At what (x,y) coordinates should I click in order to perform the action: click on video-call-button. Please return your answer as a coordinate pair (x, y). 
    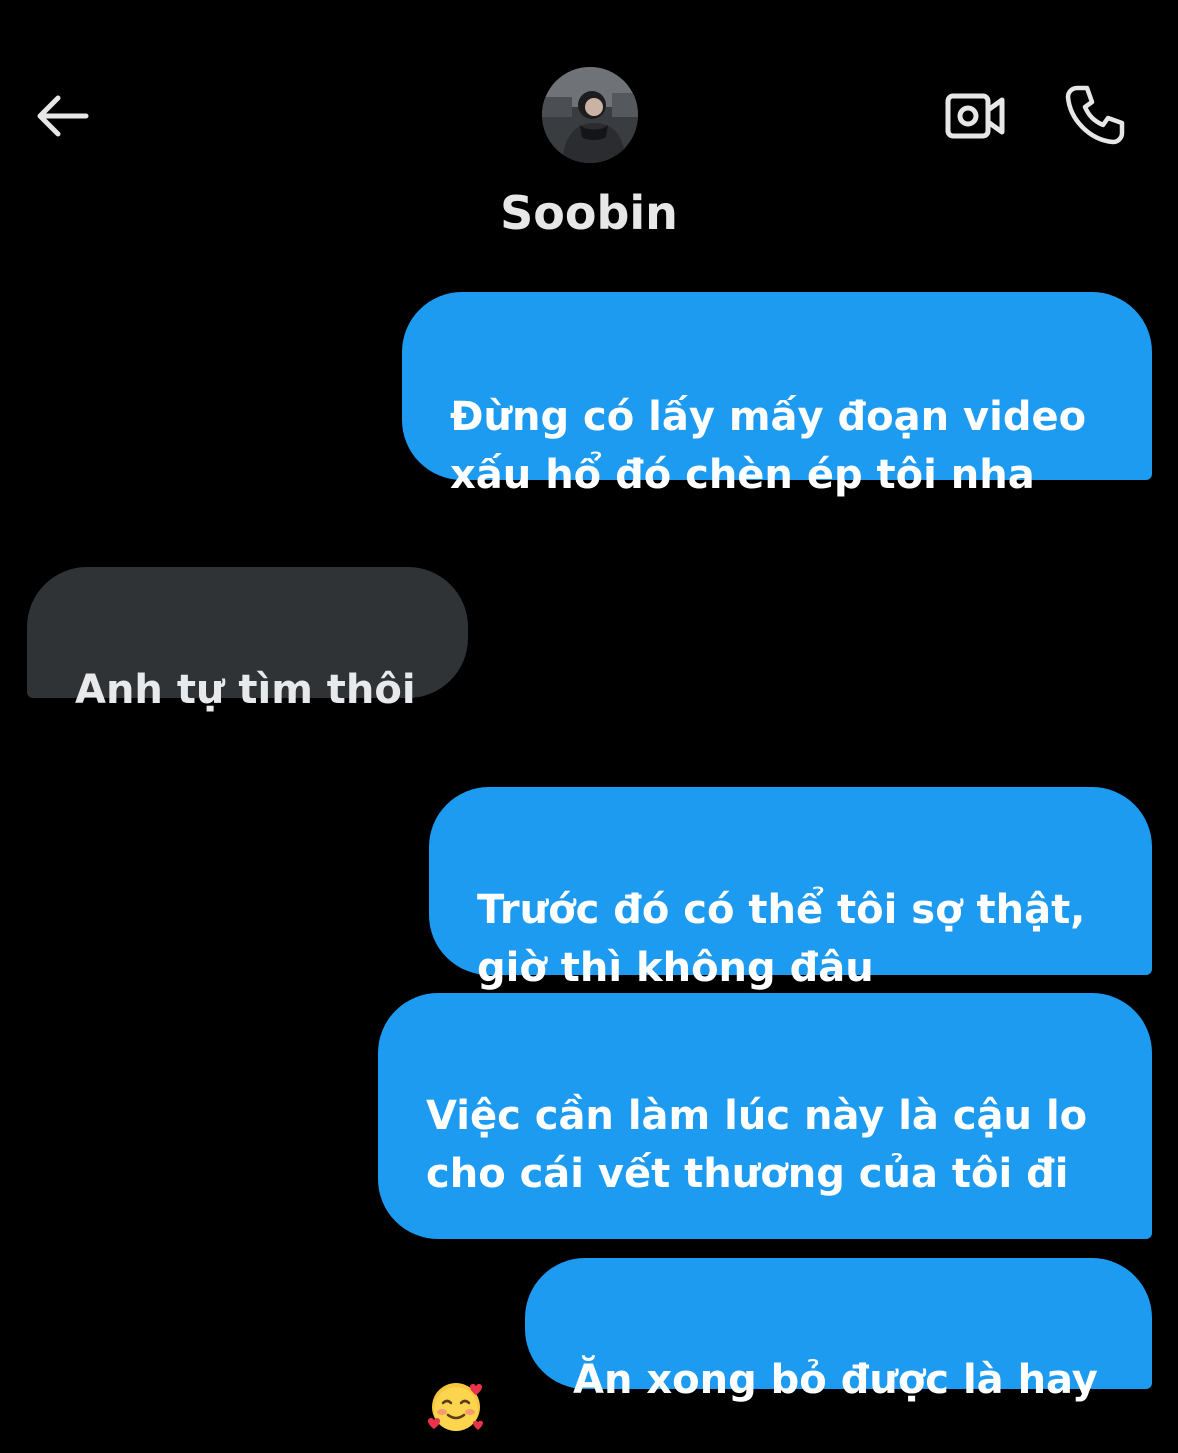
    Looking at the image, I should click on (976, 116).